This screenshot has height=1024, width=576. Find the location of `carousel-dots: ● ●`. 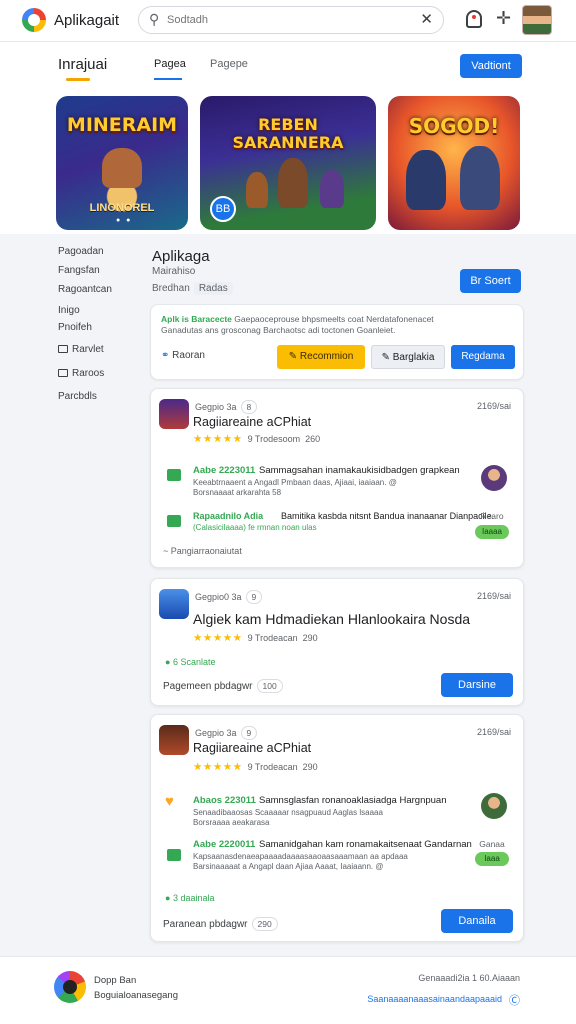

carousel-dots: ● ● is located at coordinates (124, 220).